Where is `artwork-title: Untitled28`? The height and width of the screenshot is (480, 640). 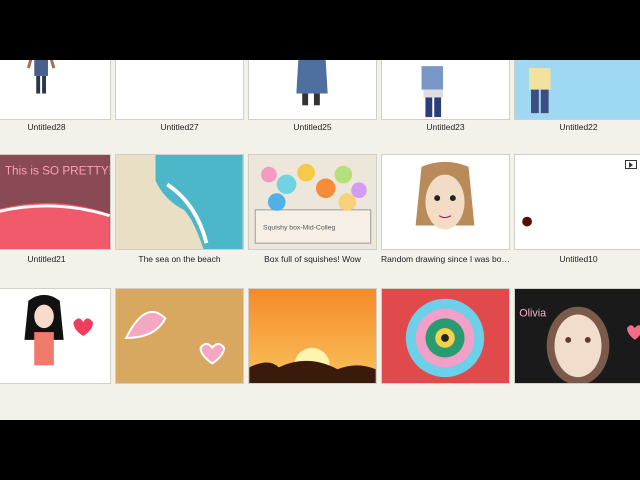
artwork-title: Untitled28 is located at coordinates (46, 127).